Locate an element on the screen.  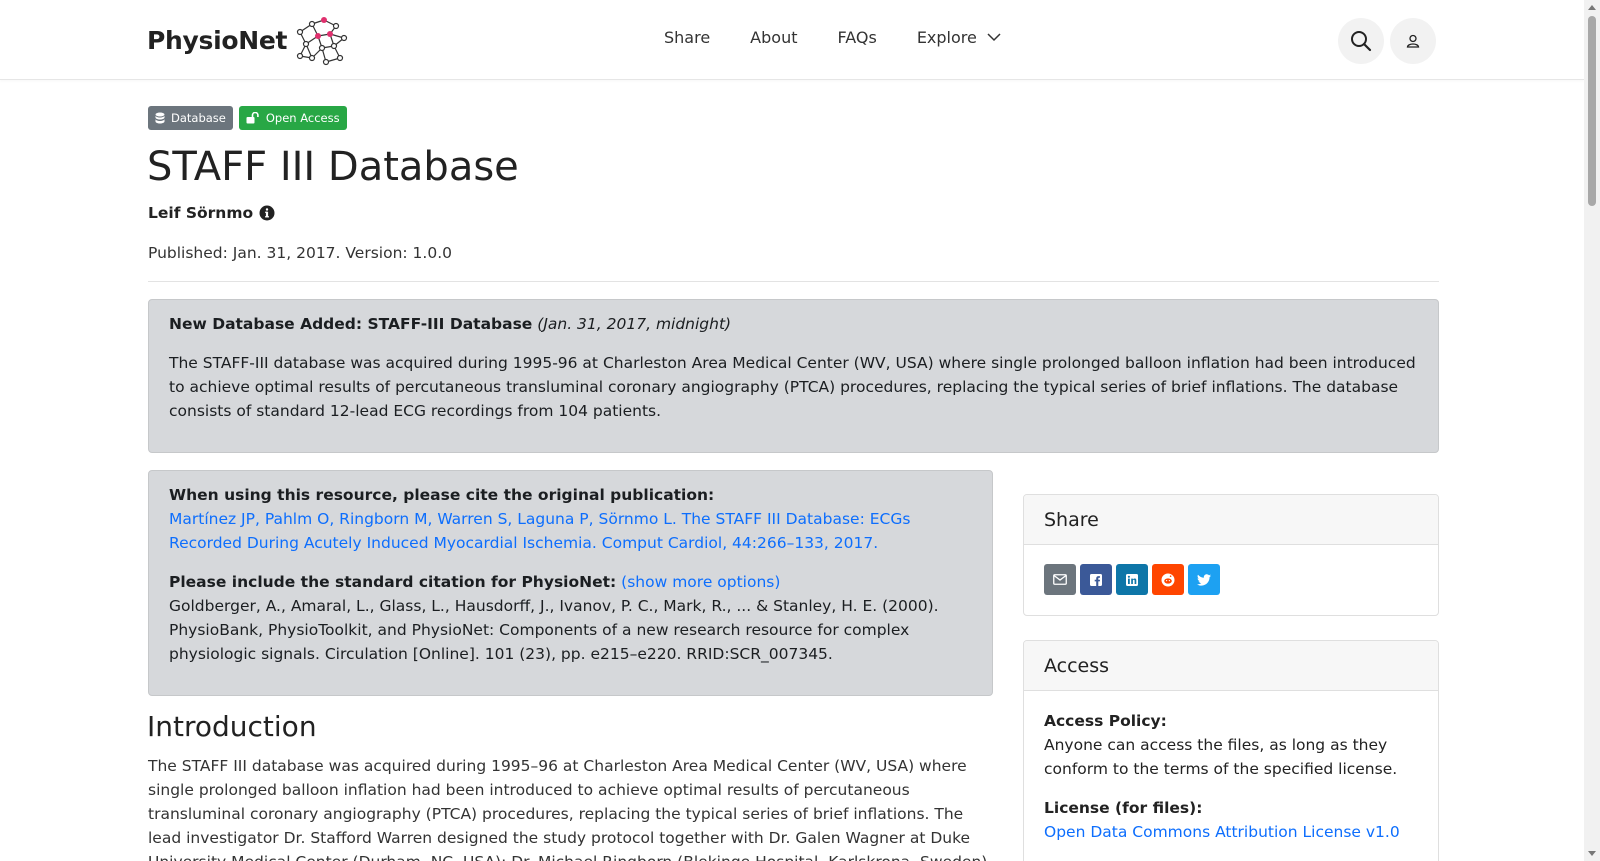
open-access-badge: Open Access is located at coordinates (292, 118).